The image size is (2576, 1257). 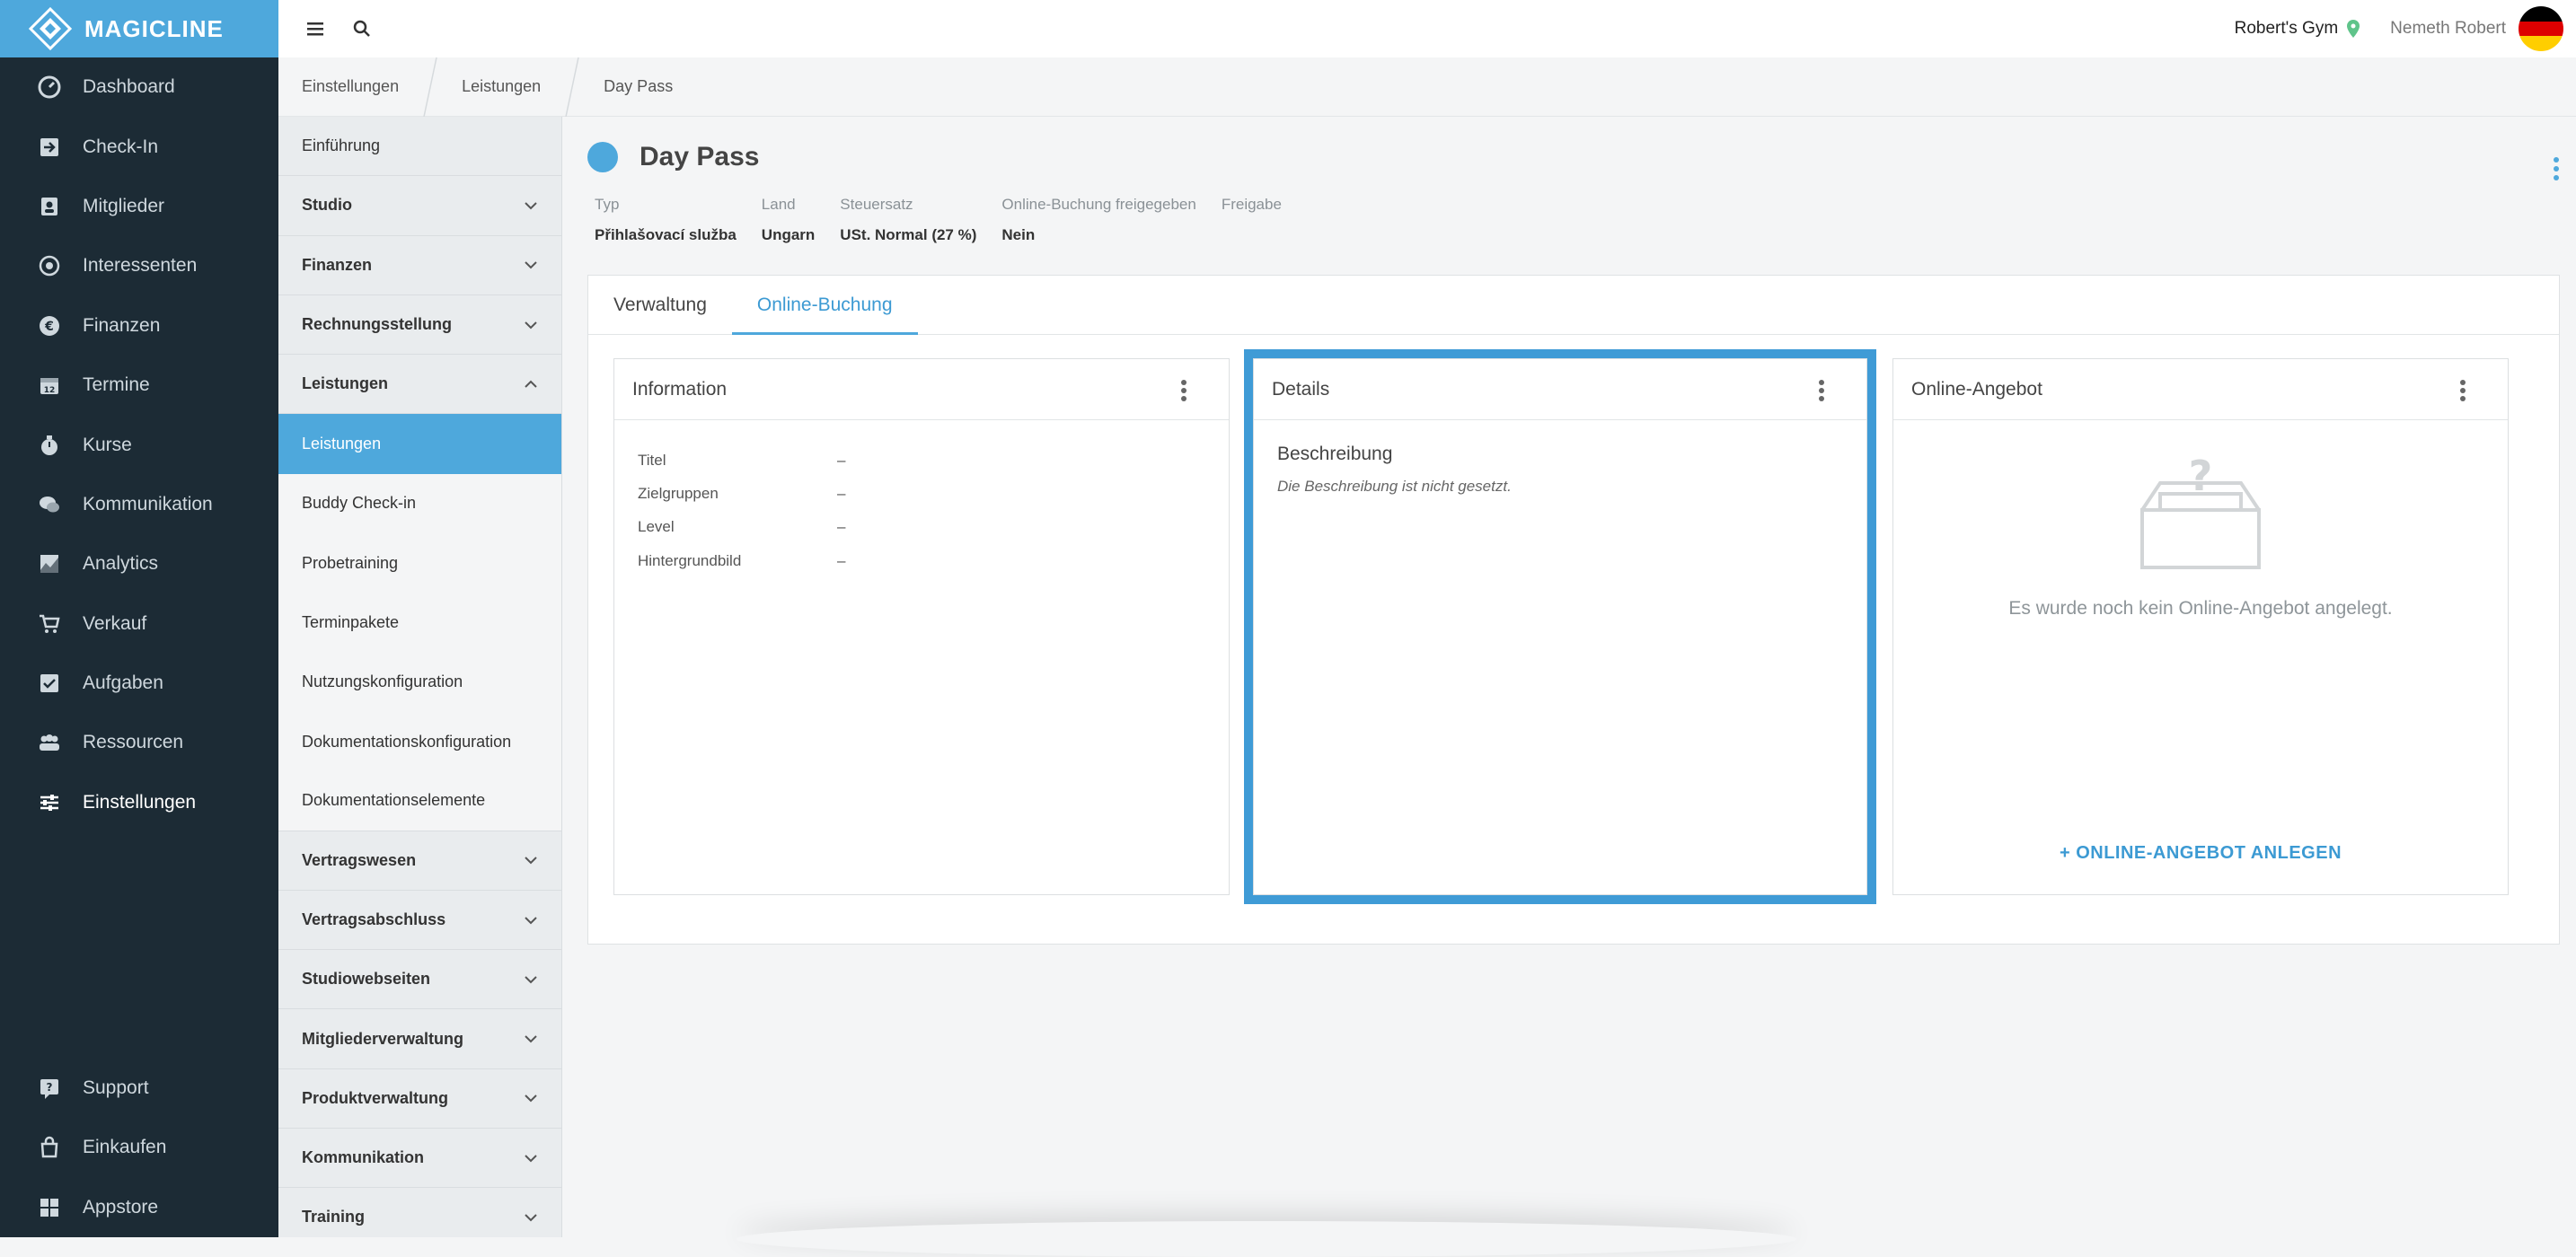 I want to click on nav-item-support: ? Support, so click(x=139, y=1089).